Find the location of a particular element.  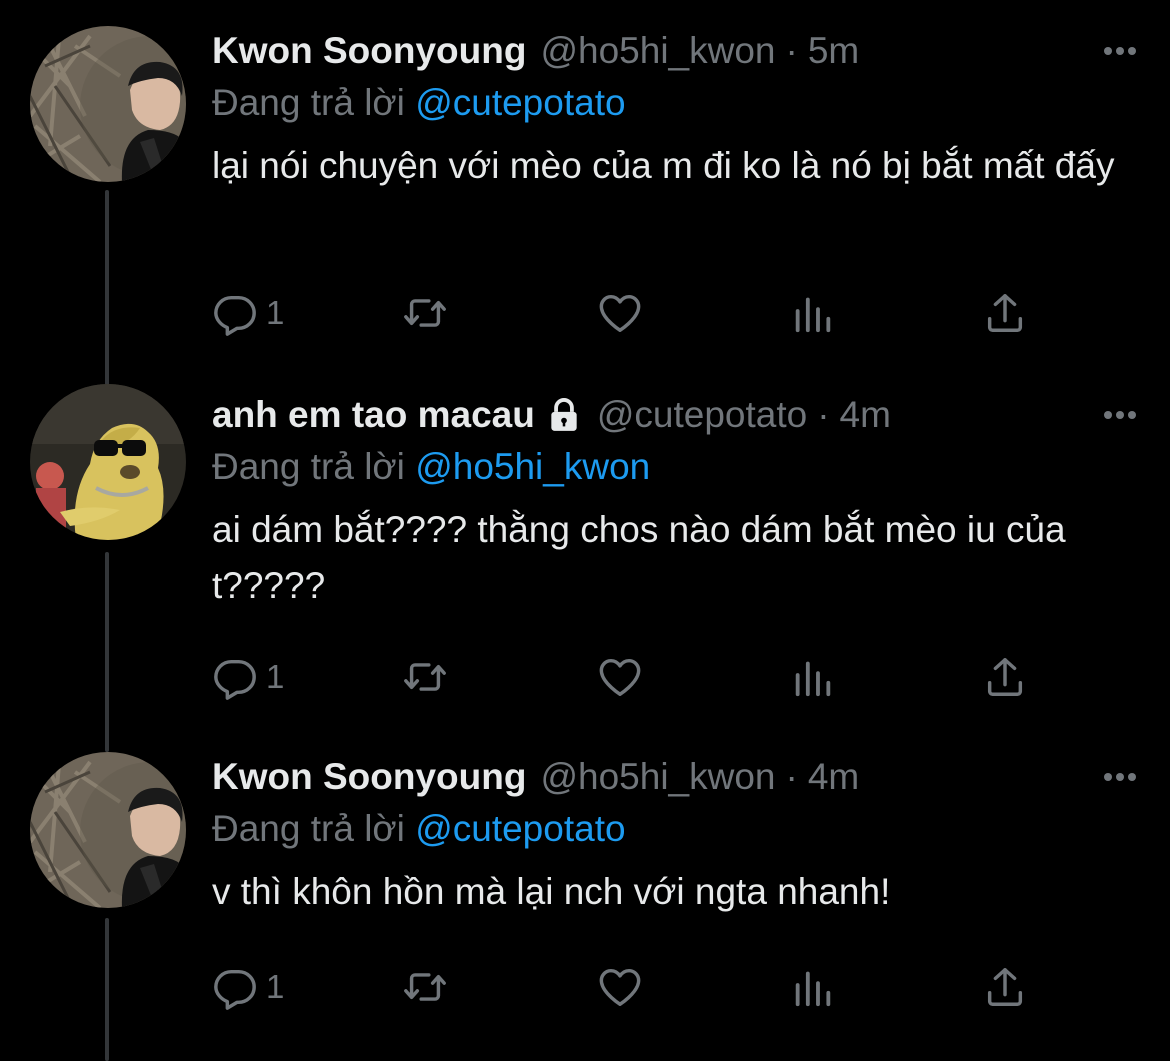

replying-to: Đang trả lời @ho5hi_kwon is located at coordinates (431, 467).